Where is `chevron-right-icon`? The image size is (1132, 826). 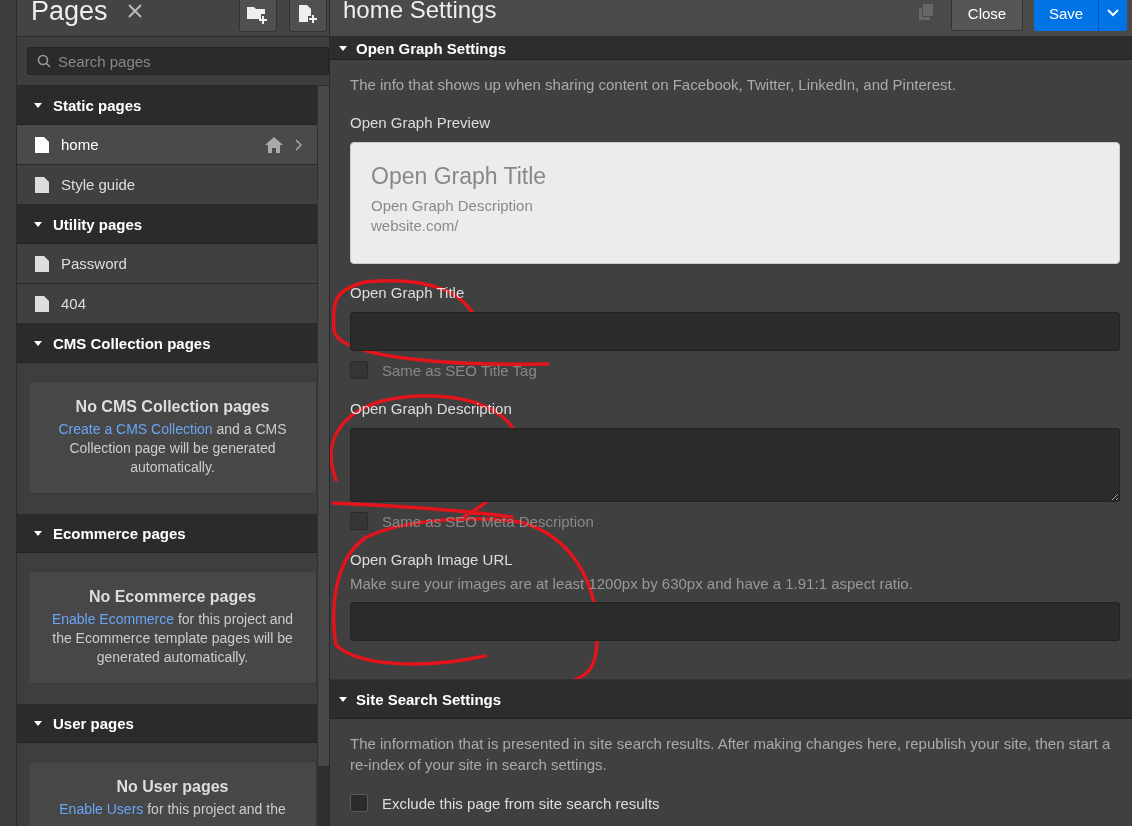
chevron-right-icon is located at coordinates (299, 144).